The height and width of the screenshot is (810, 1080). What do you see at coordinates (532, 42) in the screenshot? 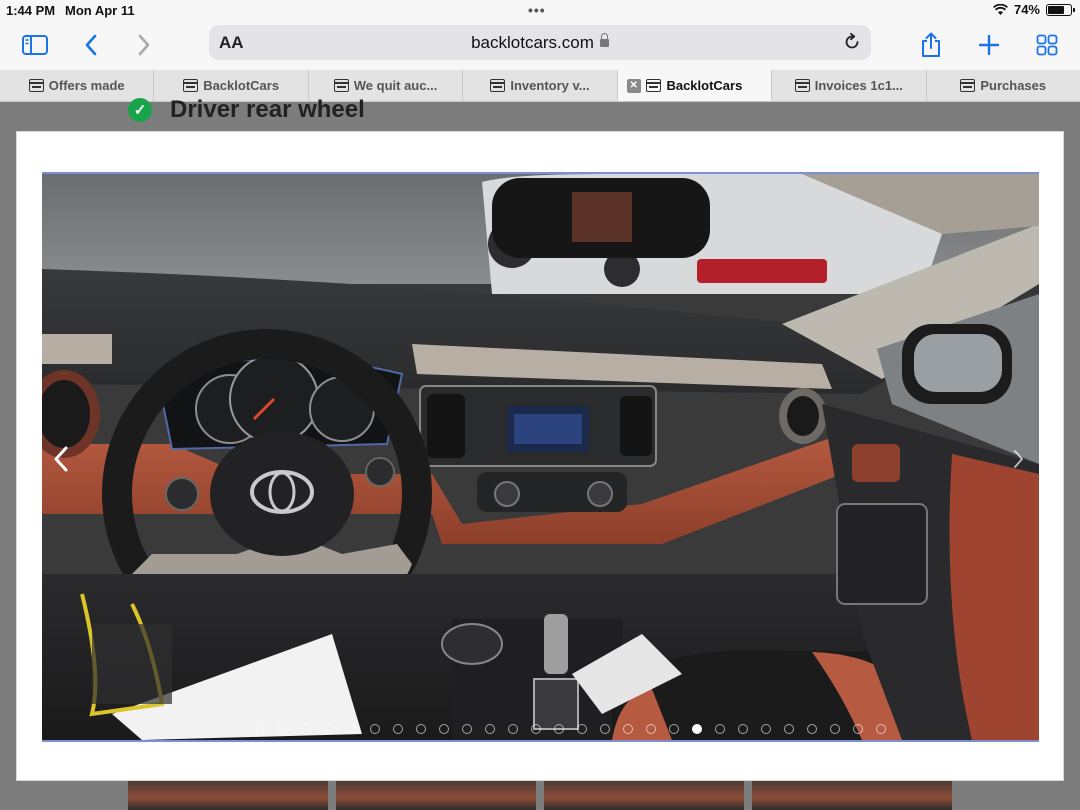
I see `url-text: backlotcars.com` at bounding box center [532, 42].